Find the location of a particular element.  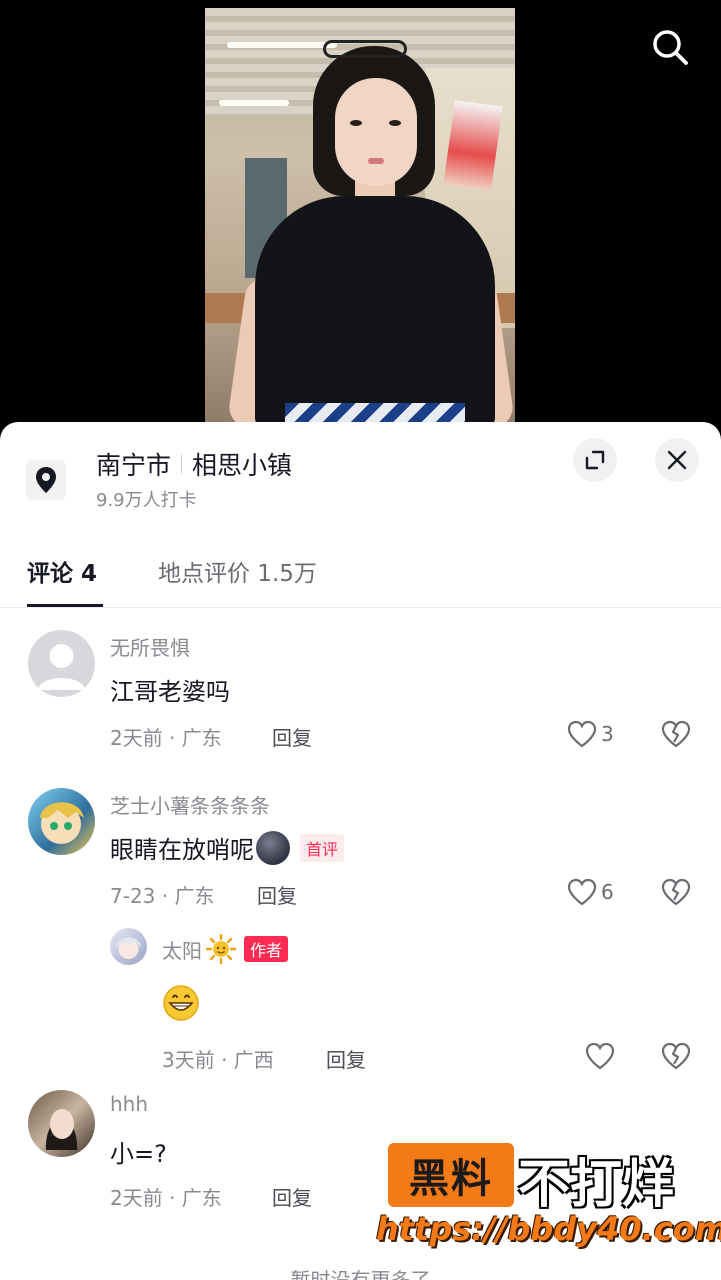

expand-button is located at coordinates (595, 460).